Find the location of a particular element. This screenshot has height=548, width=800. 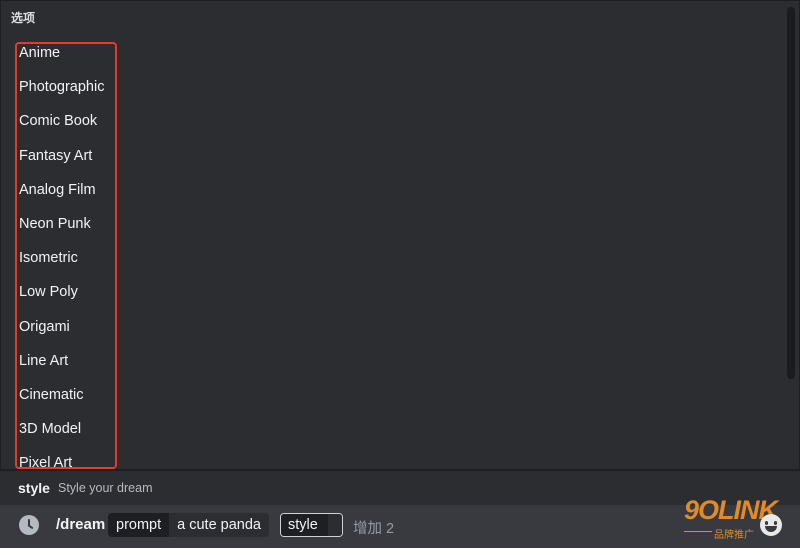

command-input-bar: /dream prompt a cute panda style 增加 2 is located at coordinates (400, 526).